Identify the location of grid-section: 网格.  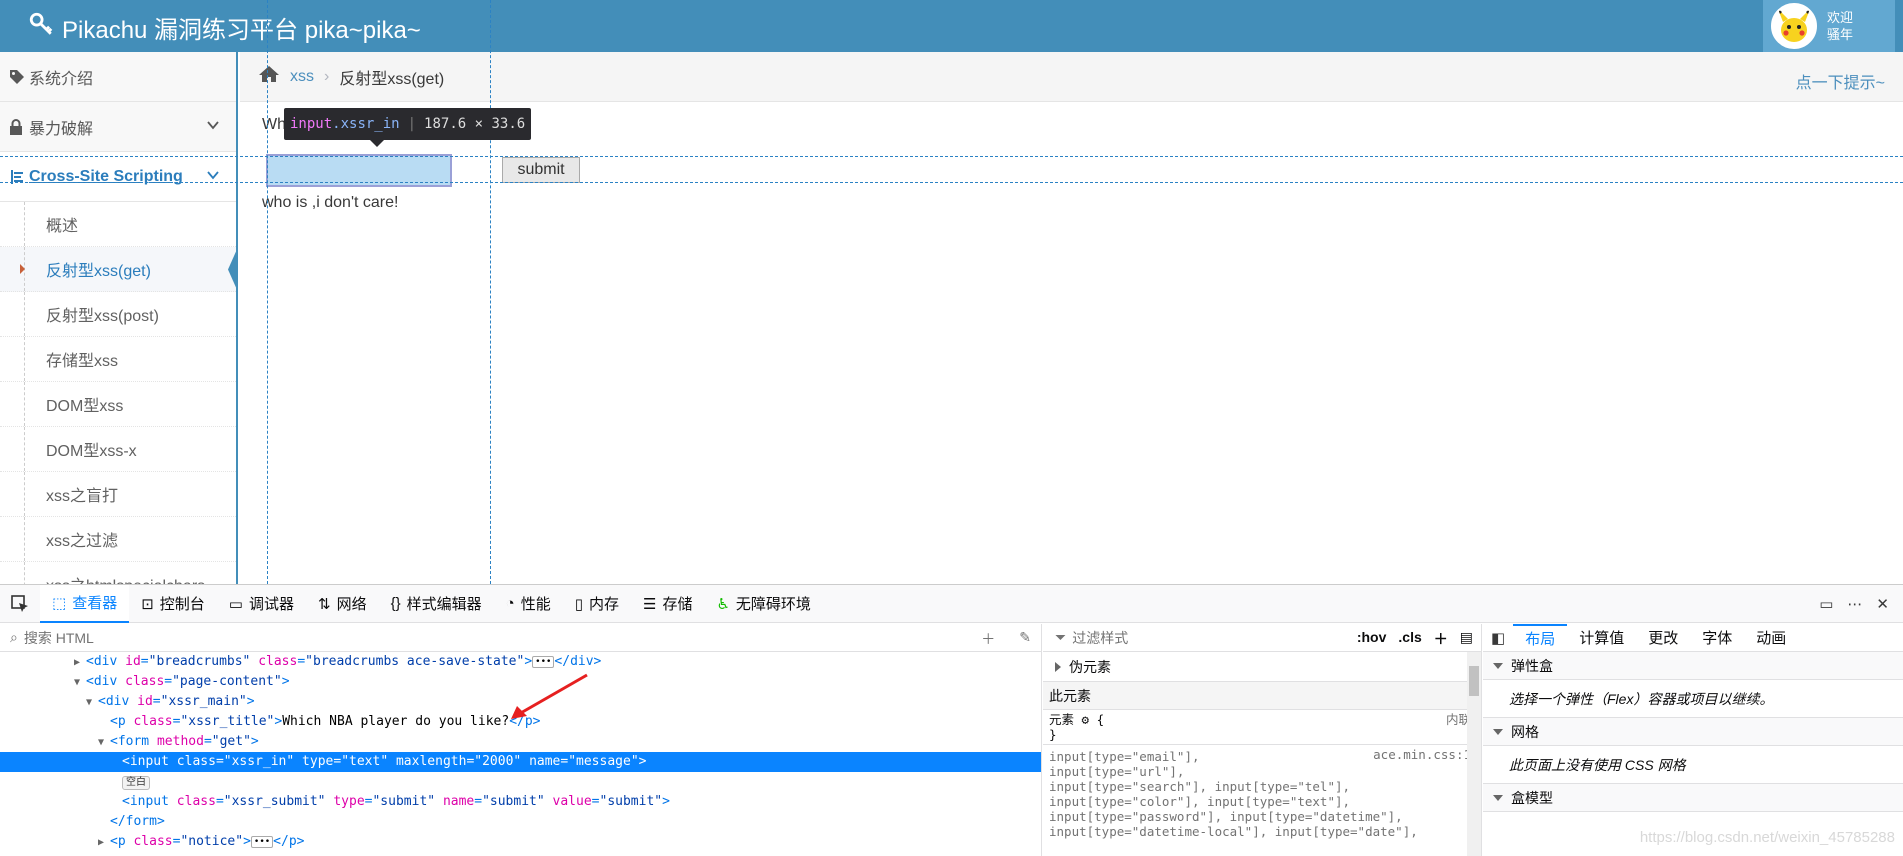
(1693, 732).